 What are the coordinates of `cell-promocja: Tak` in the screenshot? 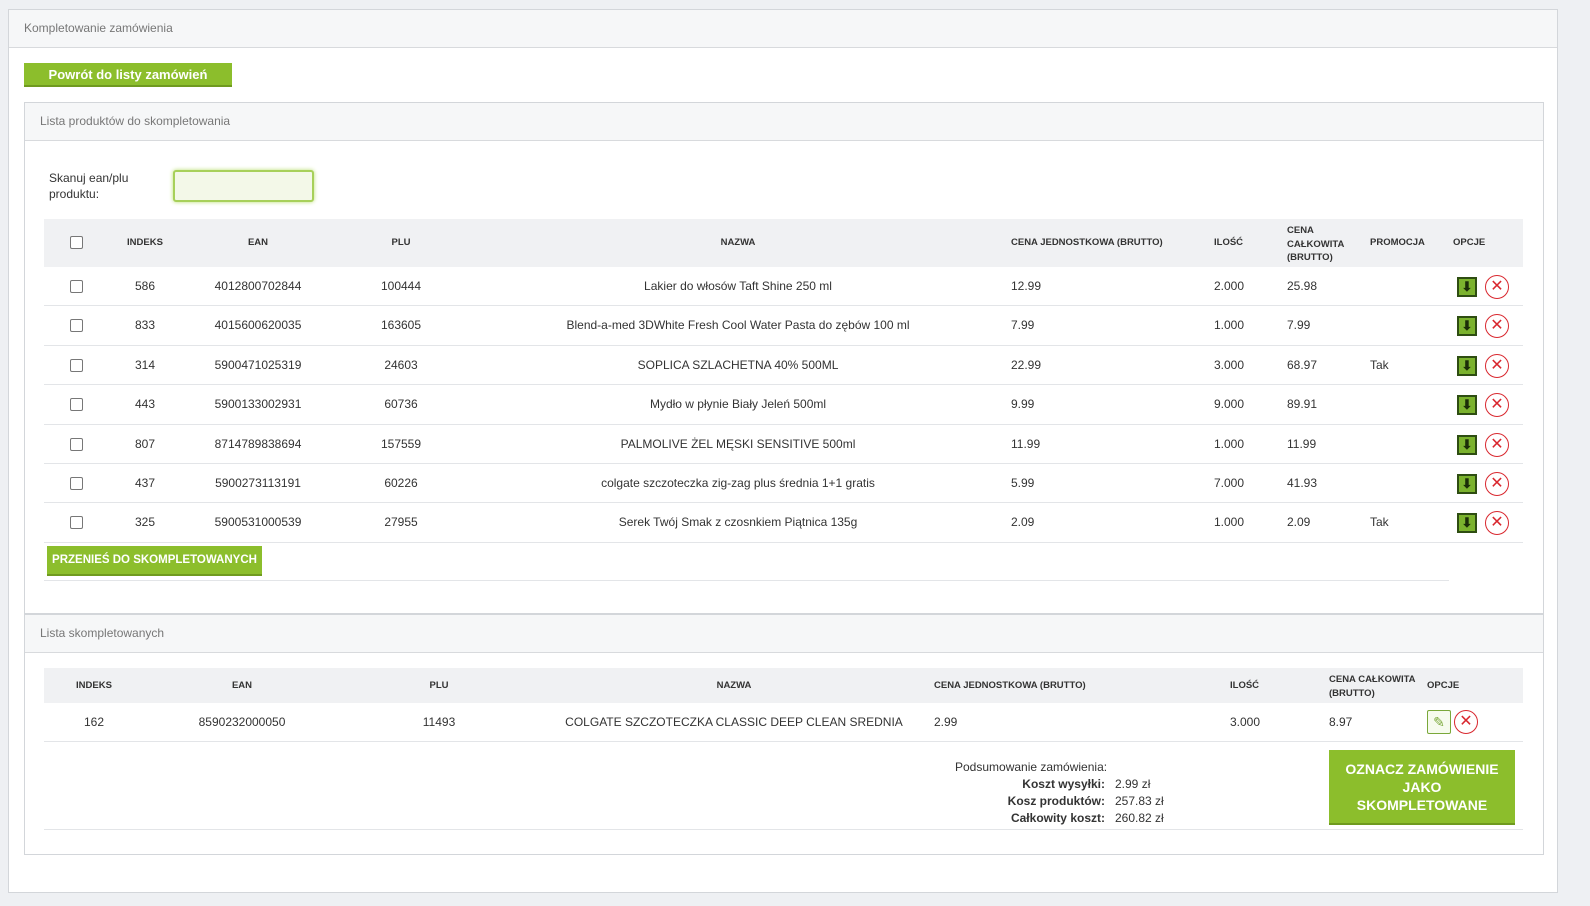 It's located at (1379, 522).